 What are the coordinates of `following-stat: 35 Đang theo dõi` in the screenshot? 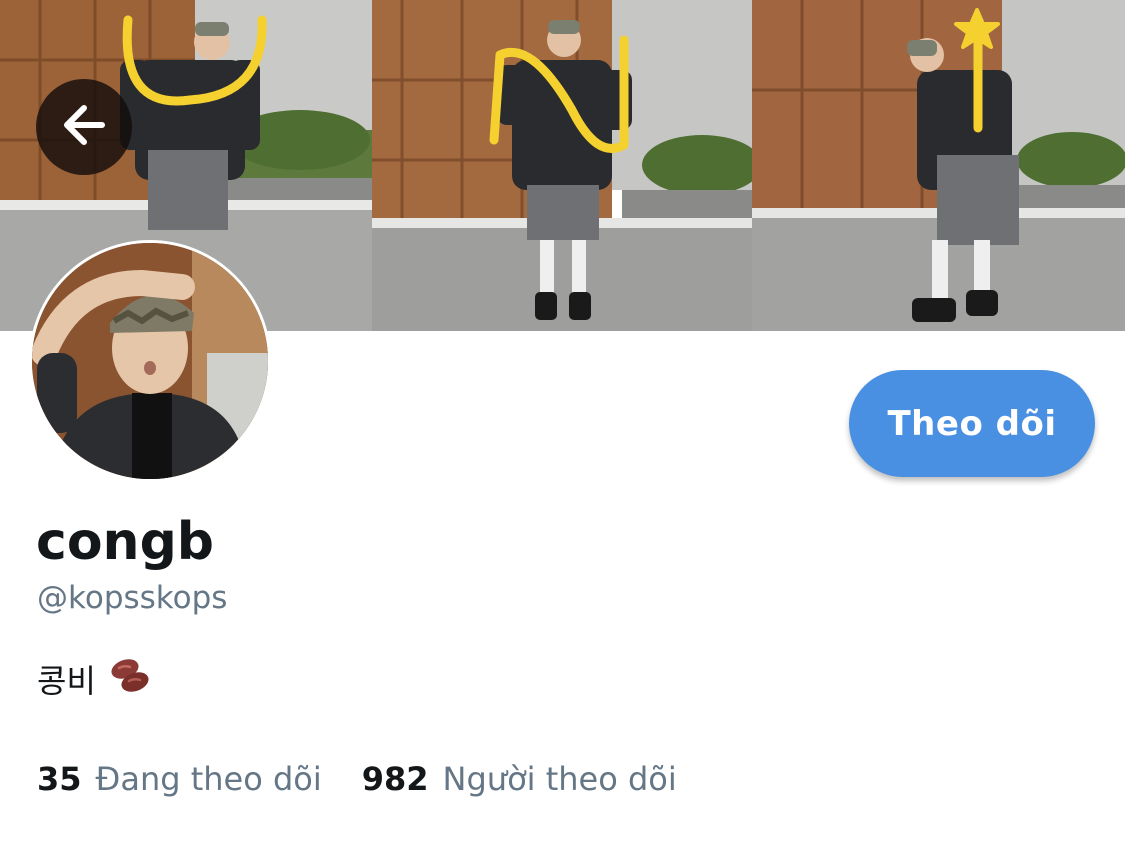 It's located at (179, 779).